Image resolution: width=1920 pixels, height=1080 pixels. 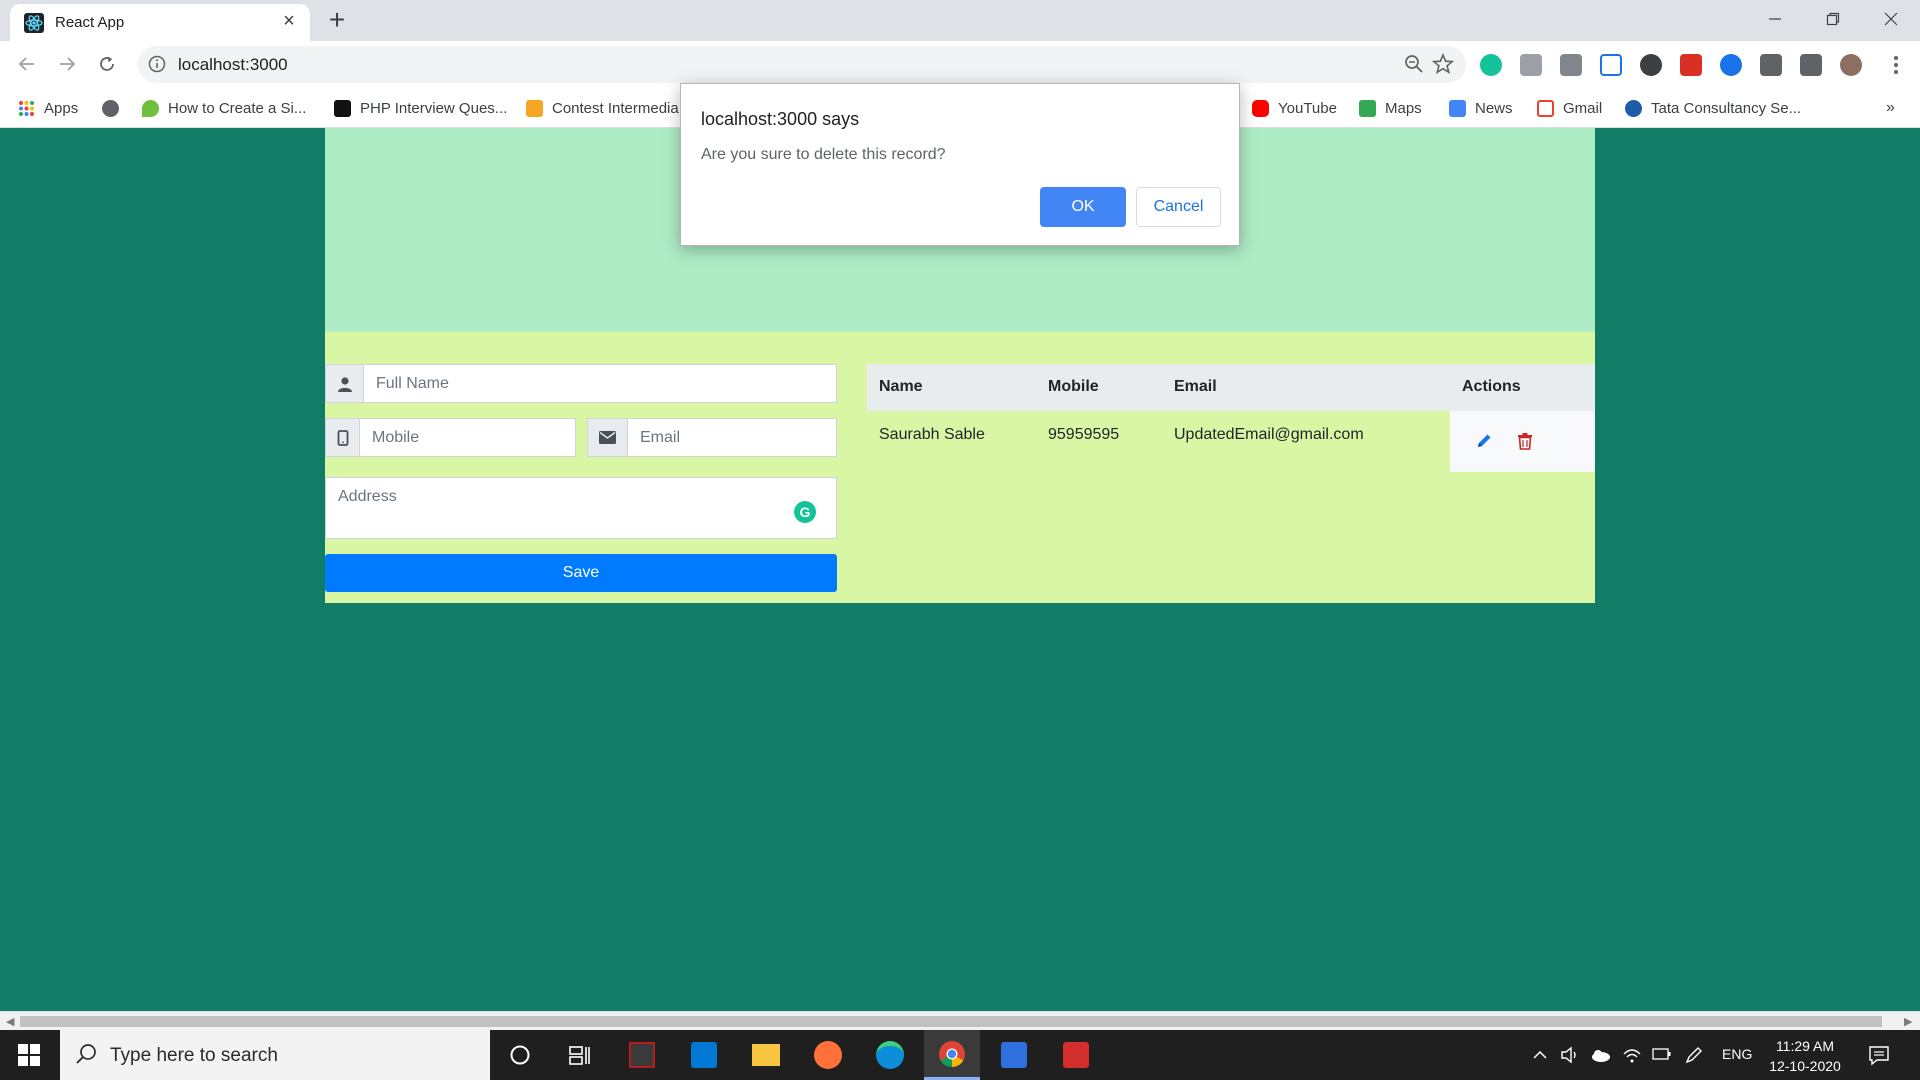 What do you see at coordinates (828, 1055) in the screenshot?
I see `taskbar-app-firefox` at bounding box center [828, 1055].